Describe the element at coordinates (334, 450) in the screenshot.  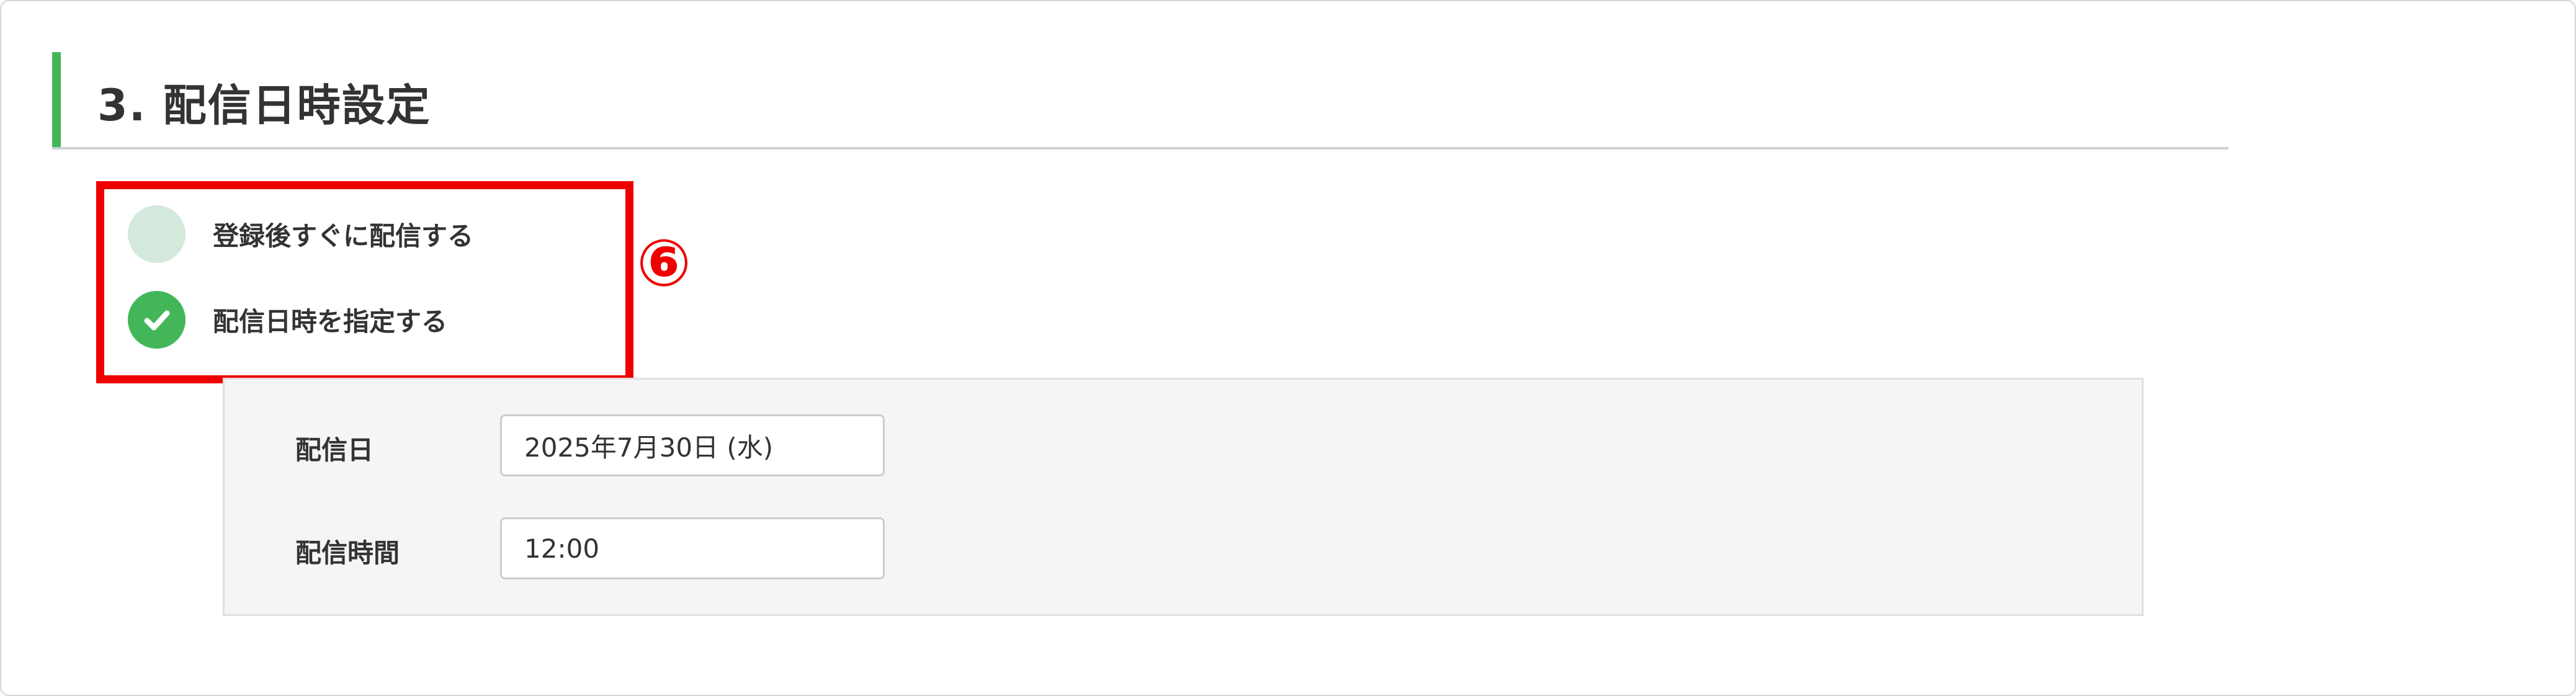
I see `delivery-date-label: 配信日` at that location.